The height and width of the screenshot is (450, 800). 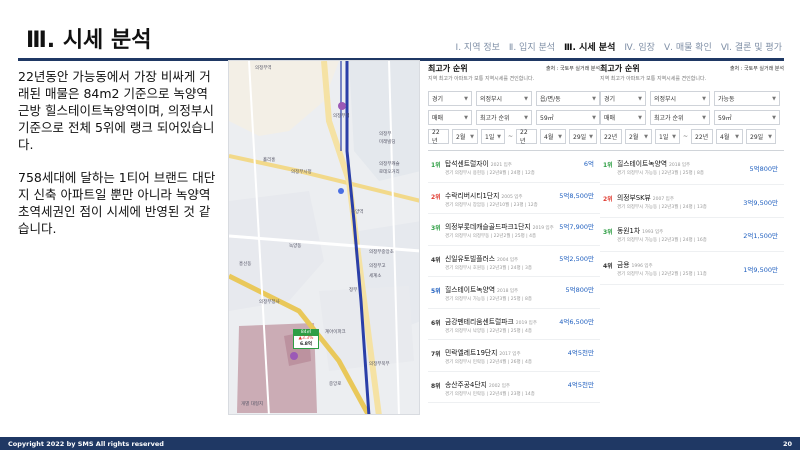 What do you see at coordinates (726, 99) in the screenshot?
I see `dong-select-value: 가능동` at bounding box center [726, 99].